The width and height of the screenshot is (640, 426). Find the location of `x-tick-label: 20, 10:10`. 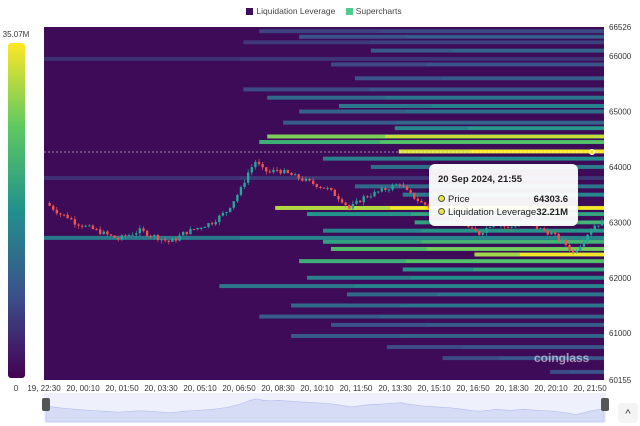

x-tick-label: 20, 10:10 is located at coordinates (317, 388).